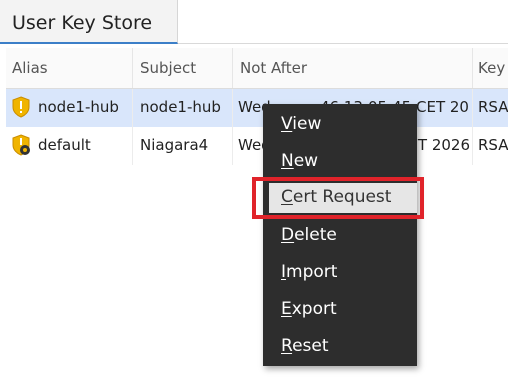  Describe the element at coordinates (338, 198) in the screenshot. I see `cert-request-highlight` at that location.